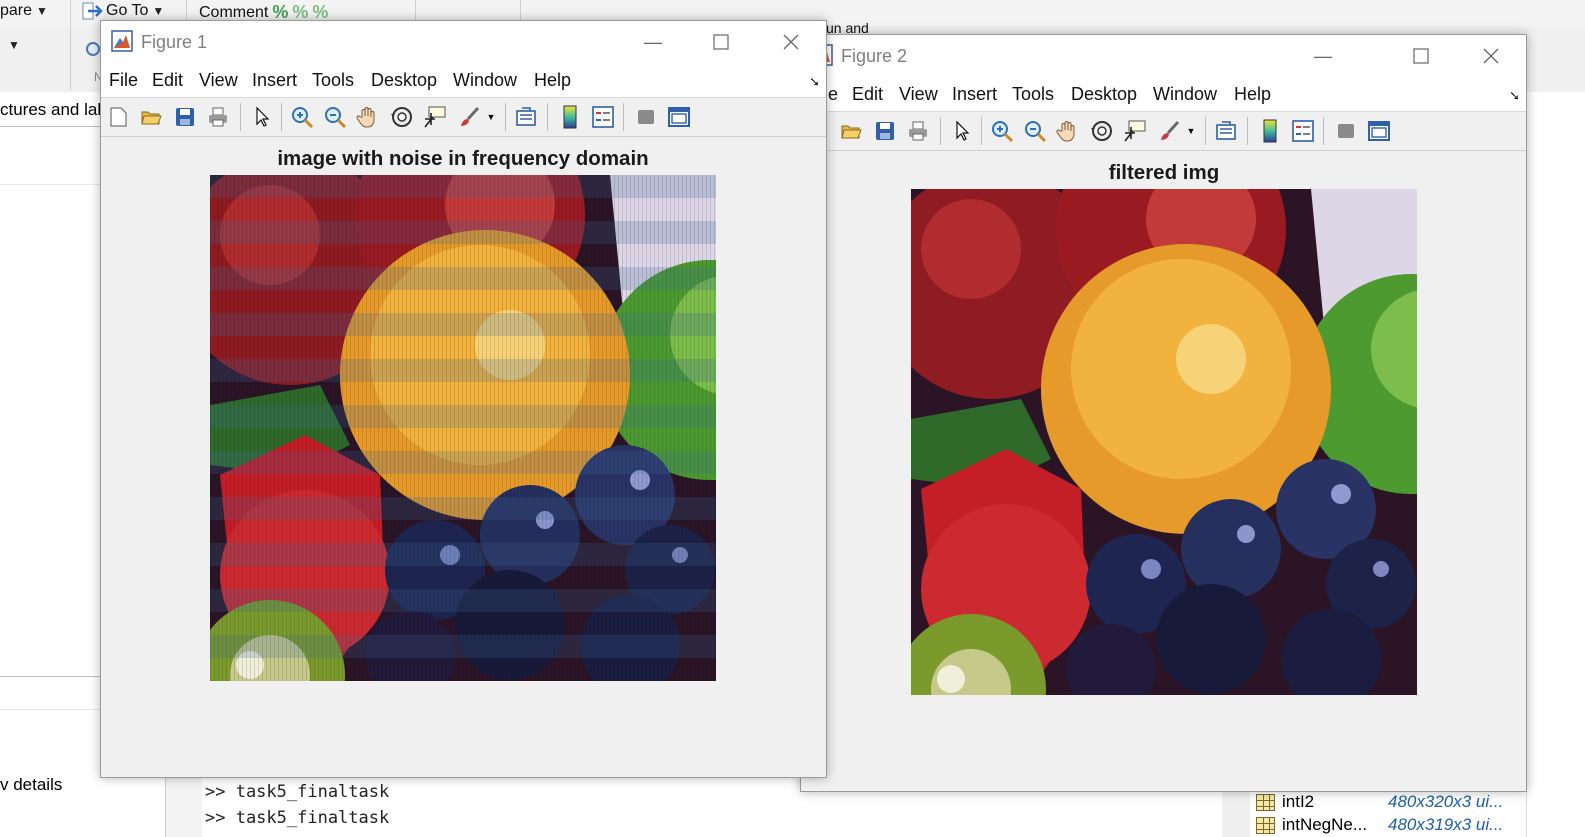 This screenshot has height=837, width=1585. Describe the element at coordinates (92, 11) in the screenshot. I see `goto-arrow-icon` at that location.